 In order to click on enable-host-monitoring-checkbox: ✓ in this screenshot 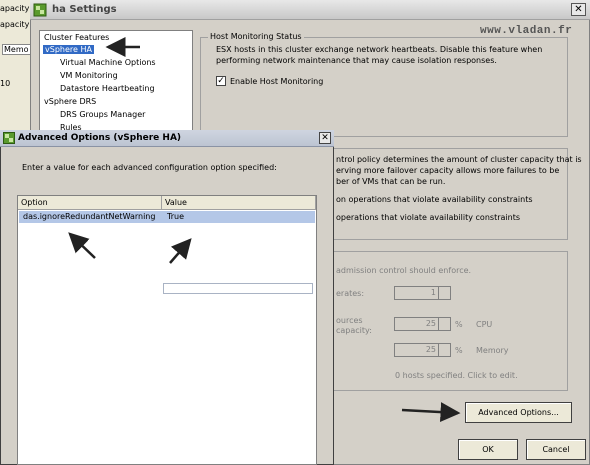, I will do `click(221, 81)`.